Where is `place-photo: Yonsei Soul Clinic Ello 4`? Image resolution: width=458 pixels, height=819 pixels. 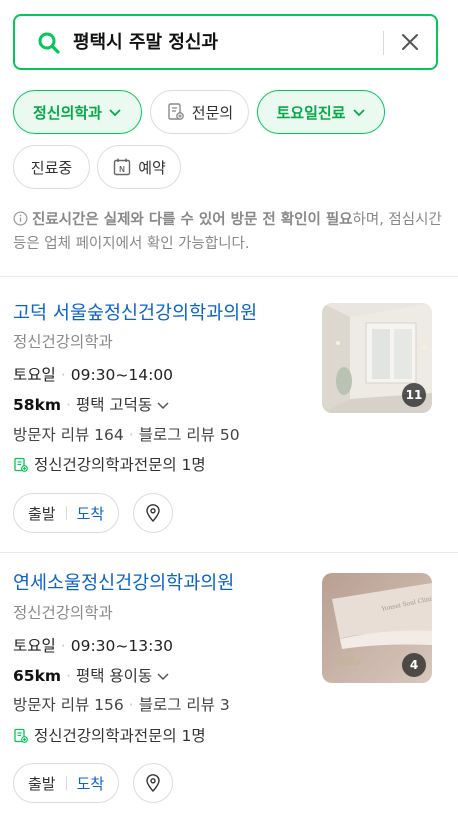
place-photo: Yonsei Soul Clinic Ello 4 is located at coordinates (377, 628).